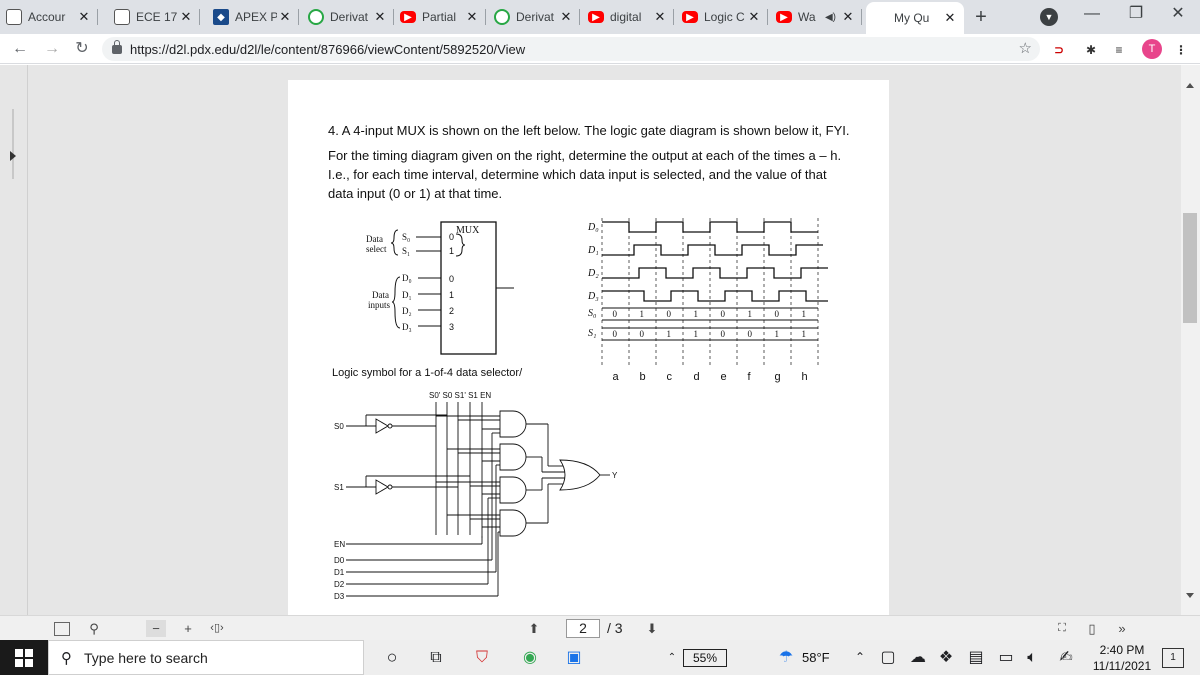 The image size is (1200, 675). What do you see at coordinates (593, 296) in the screenshot?
I see `signal-label: D₃` at bounding box center [593, 296].